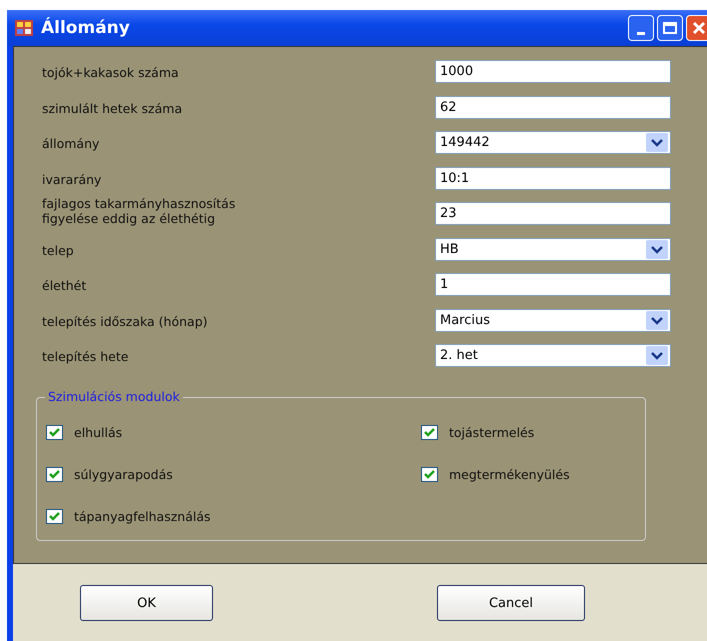 Image resolution: width=707 pixels, height=641 pixels. I want to click on dropdown: HB, so click(553, 249).